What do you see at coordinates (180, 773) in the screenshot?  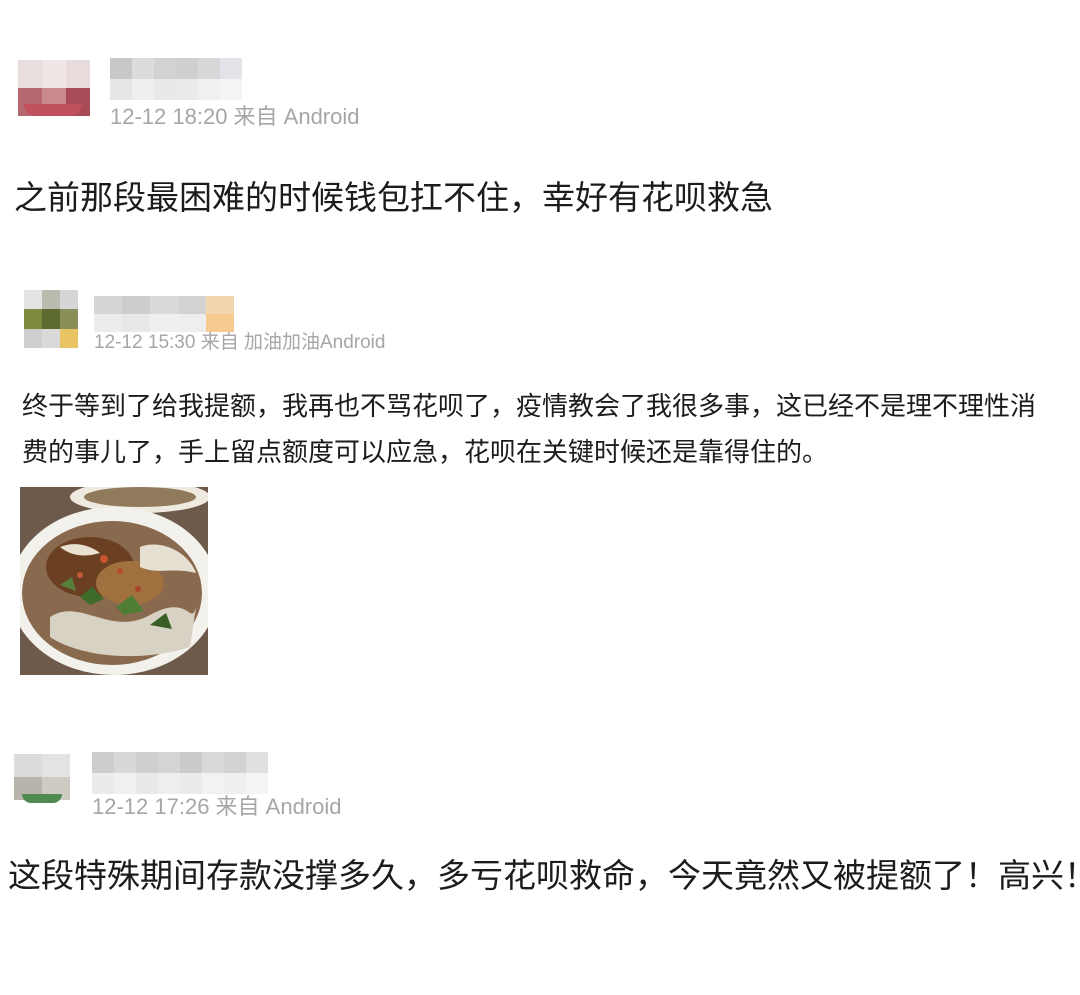 I see `username-blurred` at bounding box center [180, 773].